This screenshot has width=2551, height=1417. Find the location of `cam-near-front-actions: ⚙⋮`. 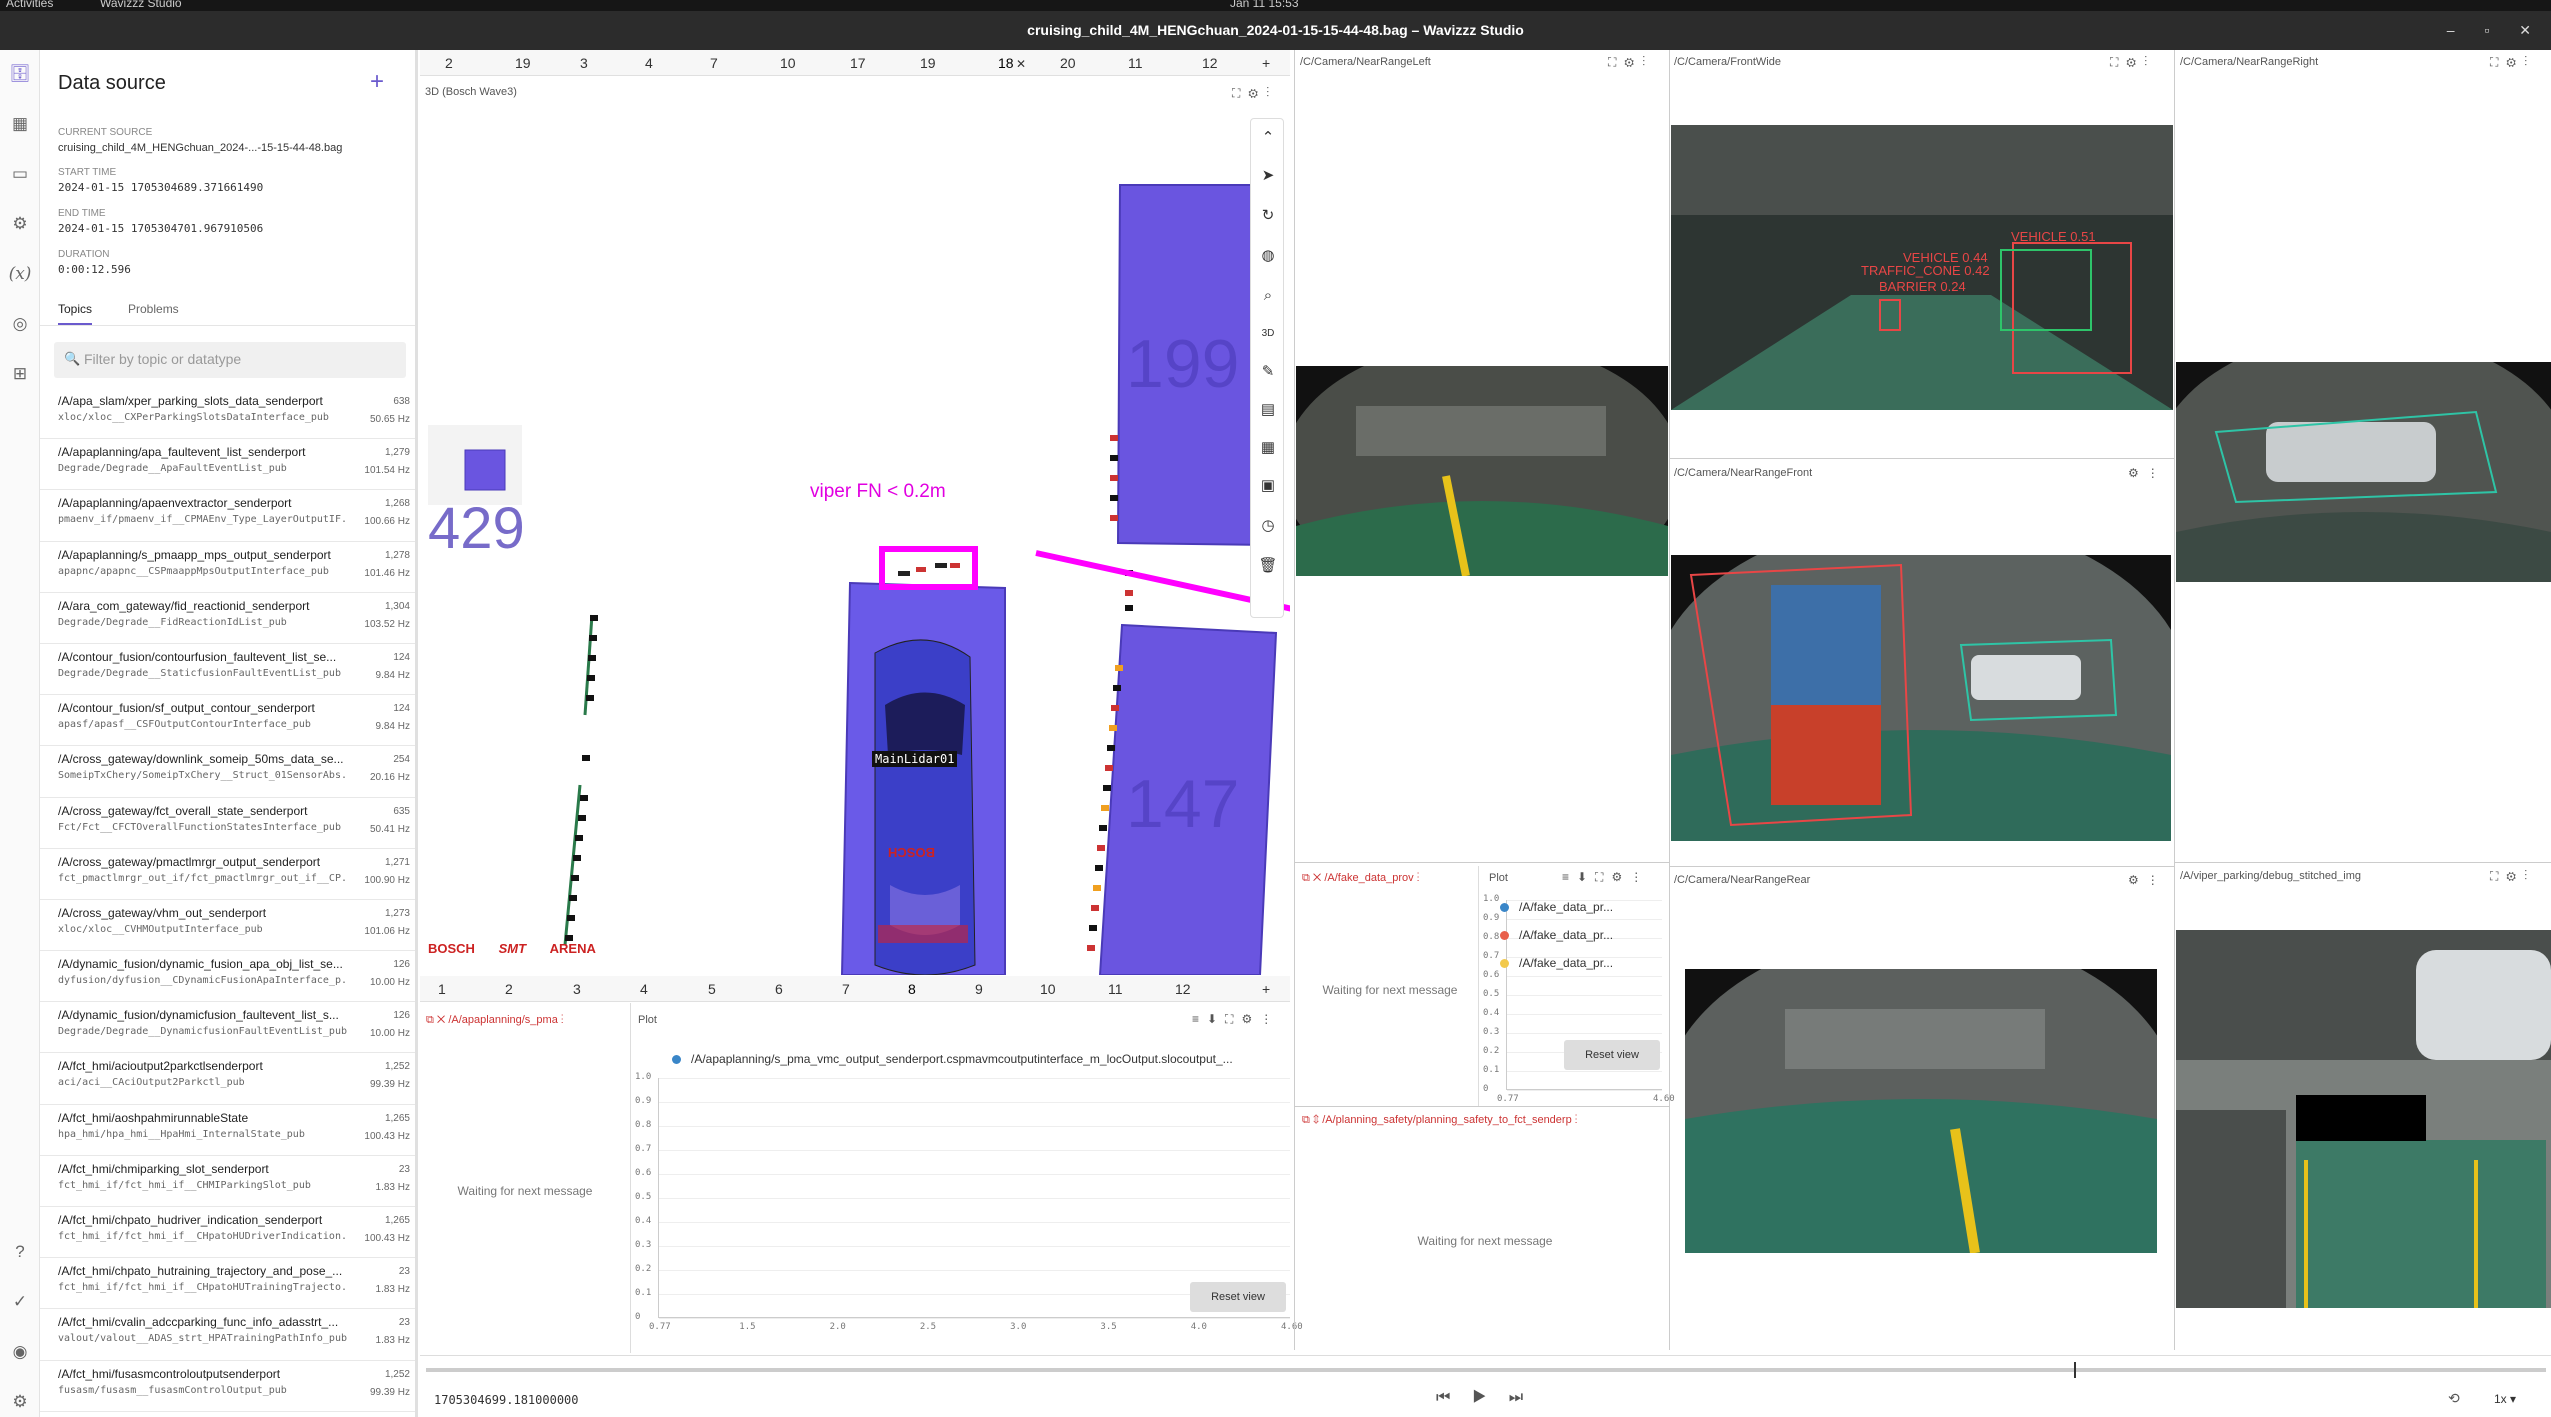

cam-near-front-actions: ⚙⋮ is located at coordinates (2147, 473).